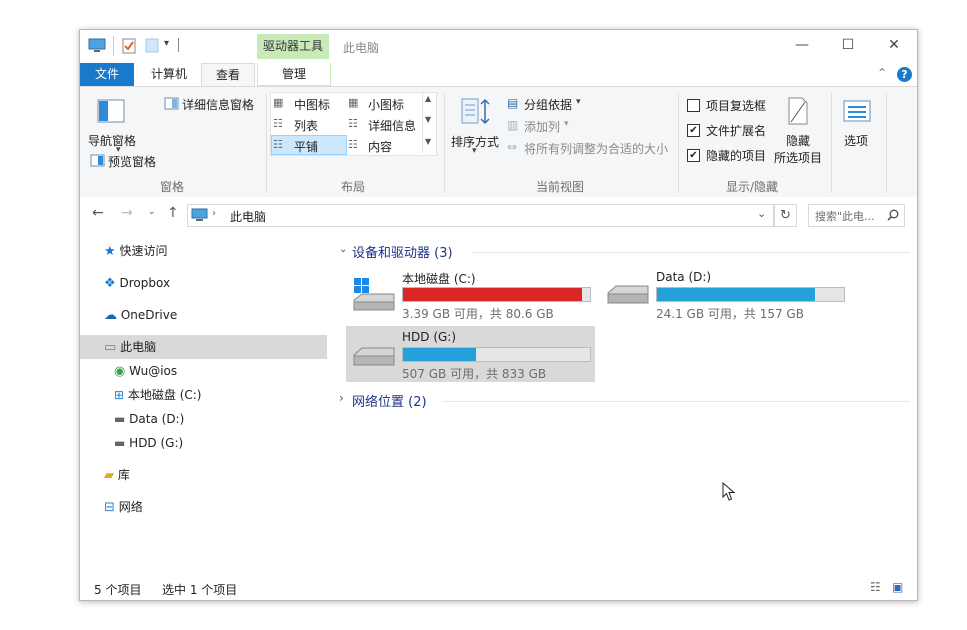 The image size is (967, 630). Describe the element at coordinates (341, 398) in the screenshot. I see `chevron-right-icon: ›` at that location.